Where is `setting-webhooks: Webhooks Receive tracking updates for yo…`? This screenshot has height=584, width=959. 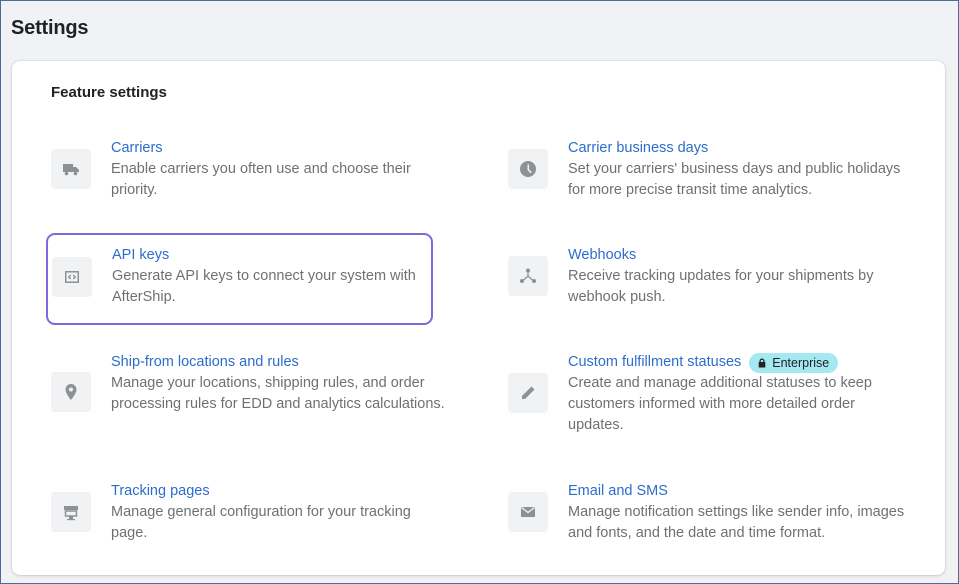
setting-webhooks: Webhooks Receive tracking updates for yo… is located at coordinates (708, 277).